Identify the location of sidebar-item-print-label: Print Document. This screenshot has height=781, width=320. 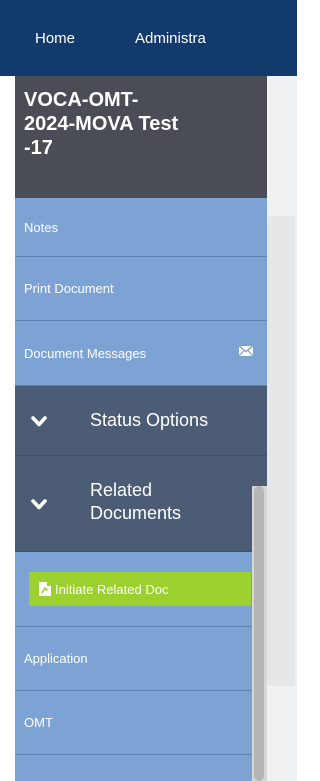
(69, 288).